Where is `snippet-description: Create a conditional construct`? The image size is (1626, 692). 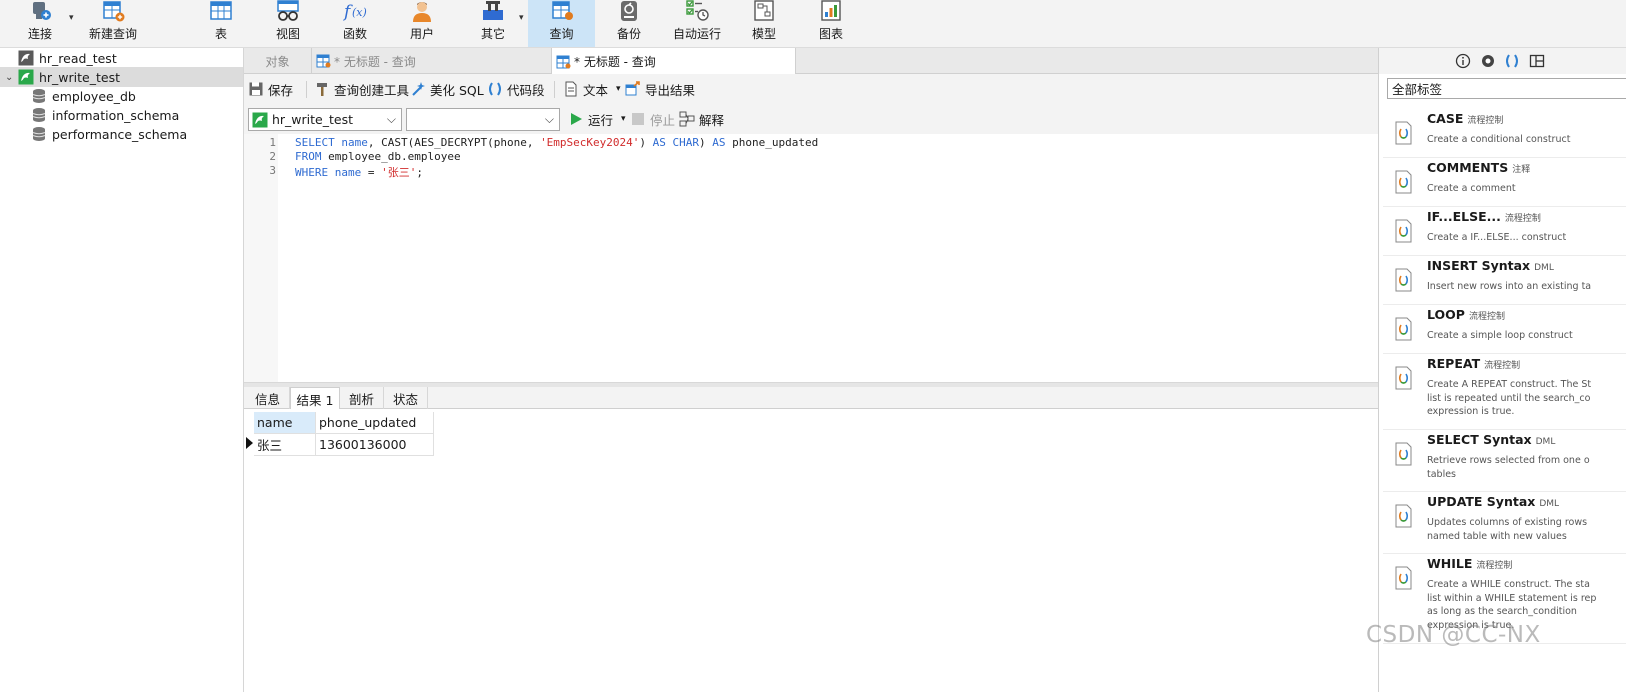 snippet-description: Create a conditional construct is located at coordinates (1499, 139).